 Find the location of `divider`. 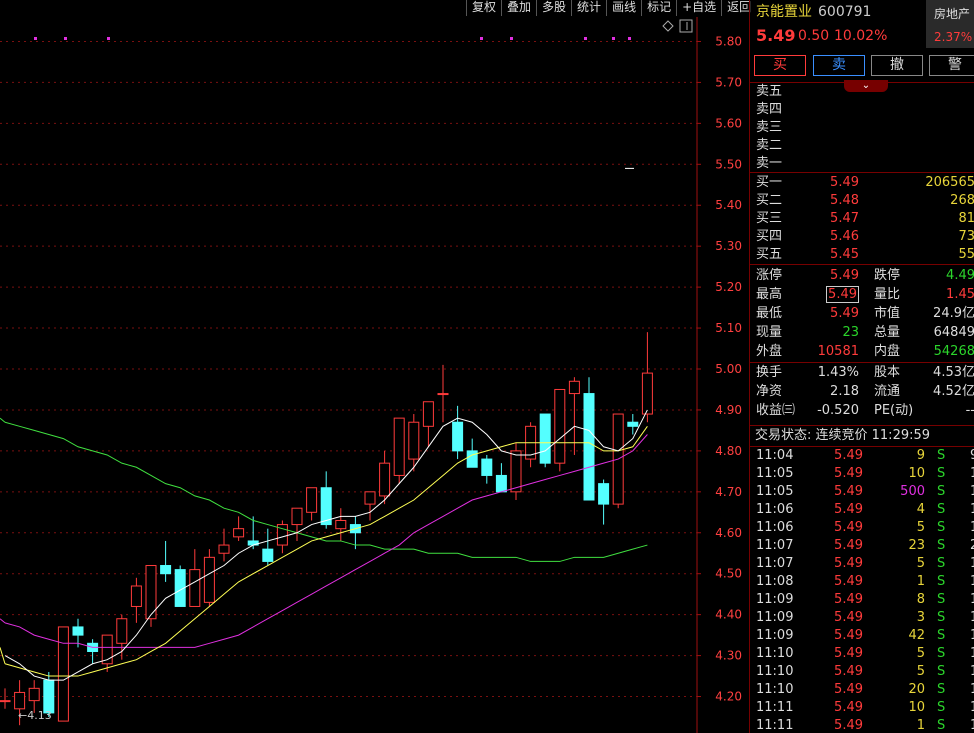

divider is located at coordinates (862, 172).